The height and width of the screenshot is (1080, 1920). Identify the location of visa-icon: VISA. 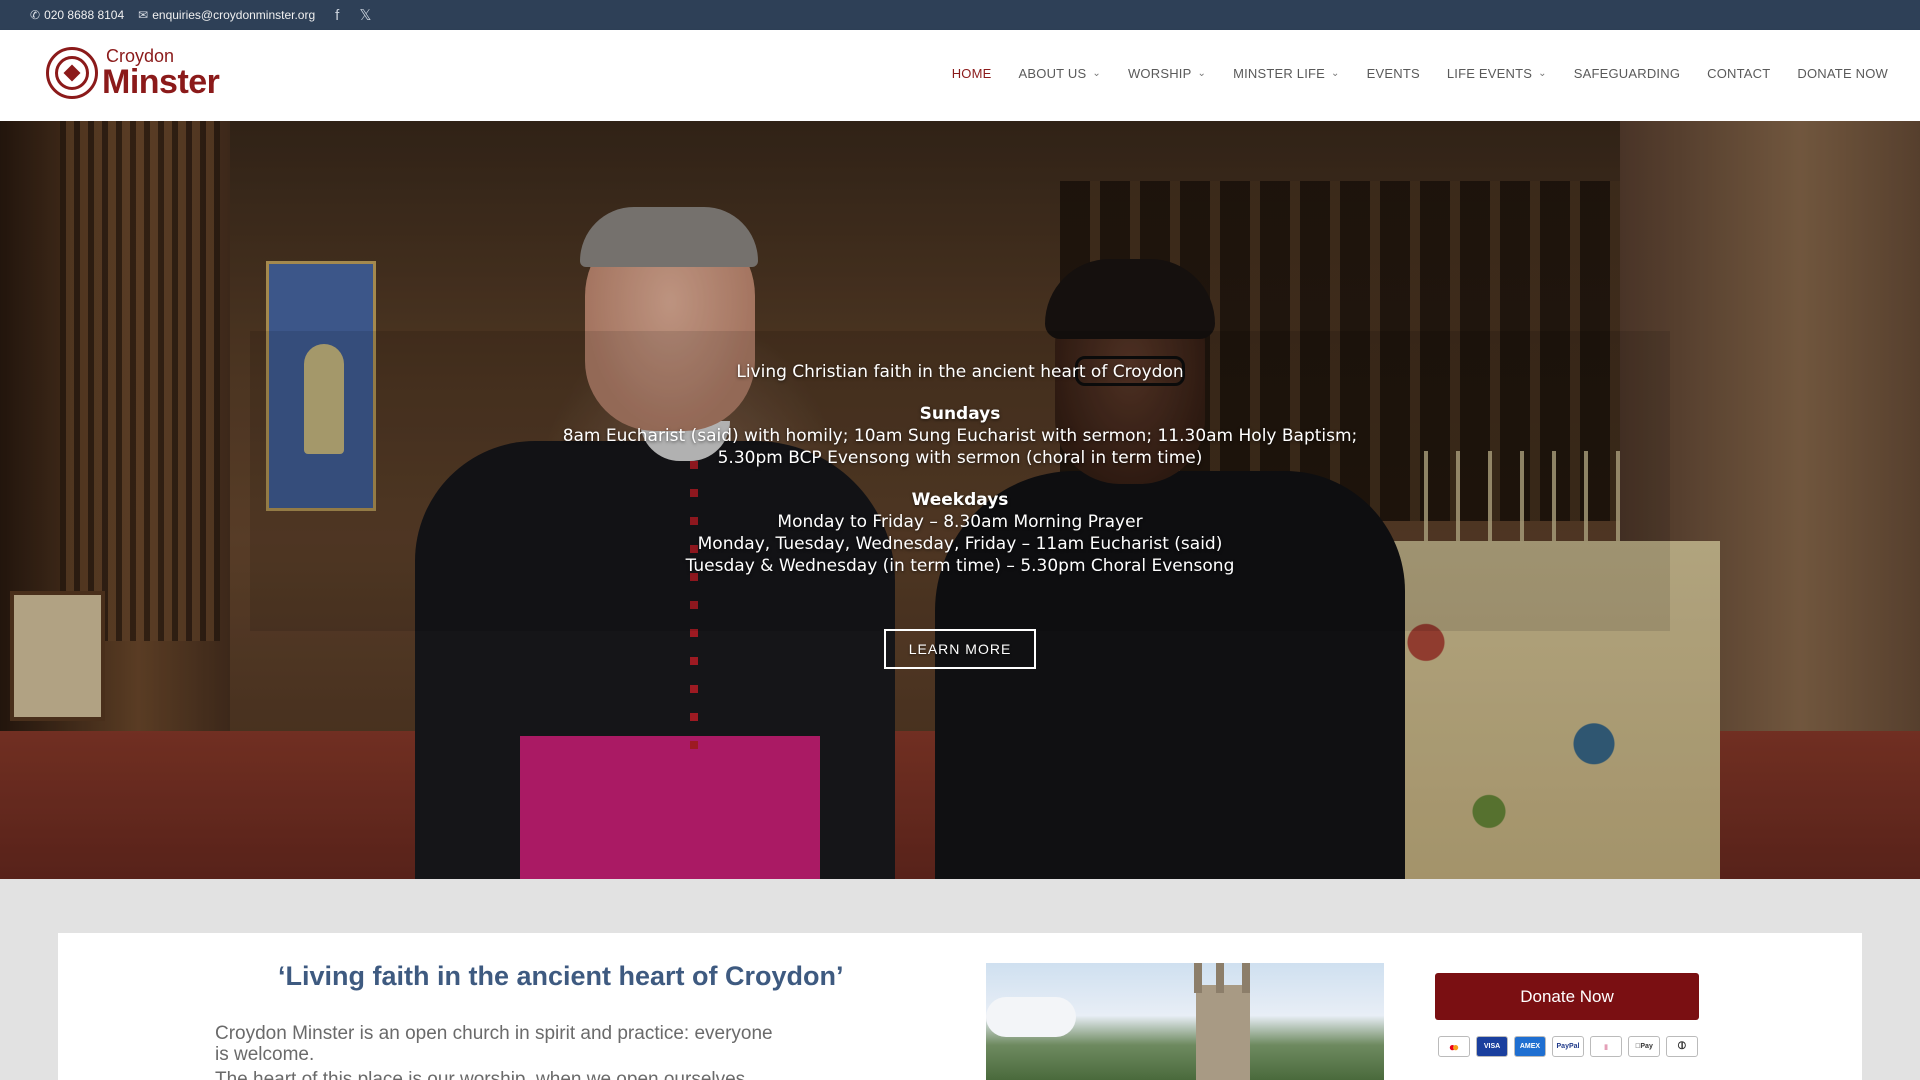
(1492, 1046).